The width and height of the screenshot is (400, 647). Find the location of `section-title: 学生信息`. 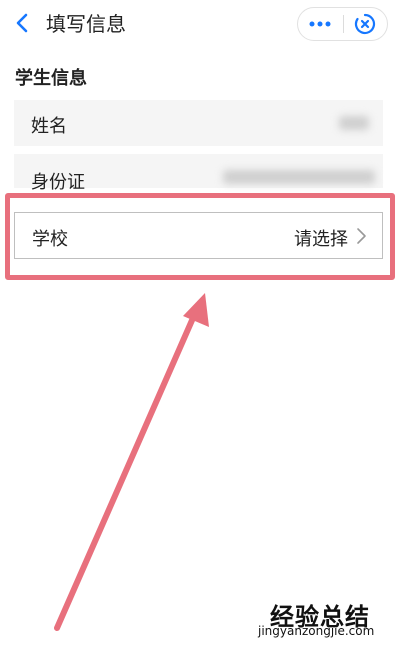

section-title: 学生信息 is located at coordinates (51, 78).